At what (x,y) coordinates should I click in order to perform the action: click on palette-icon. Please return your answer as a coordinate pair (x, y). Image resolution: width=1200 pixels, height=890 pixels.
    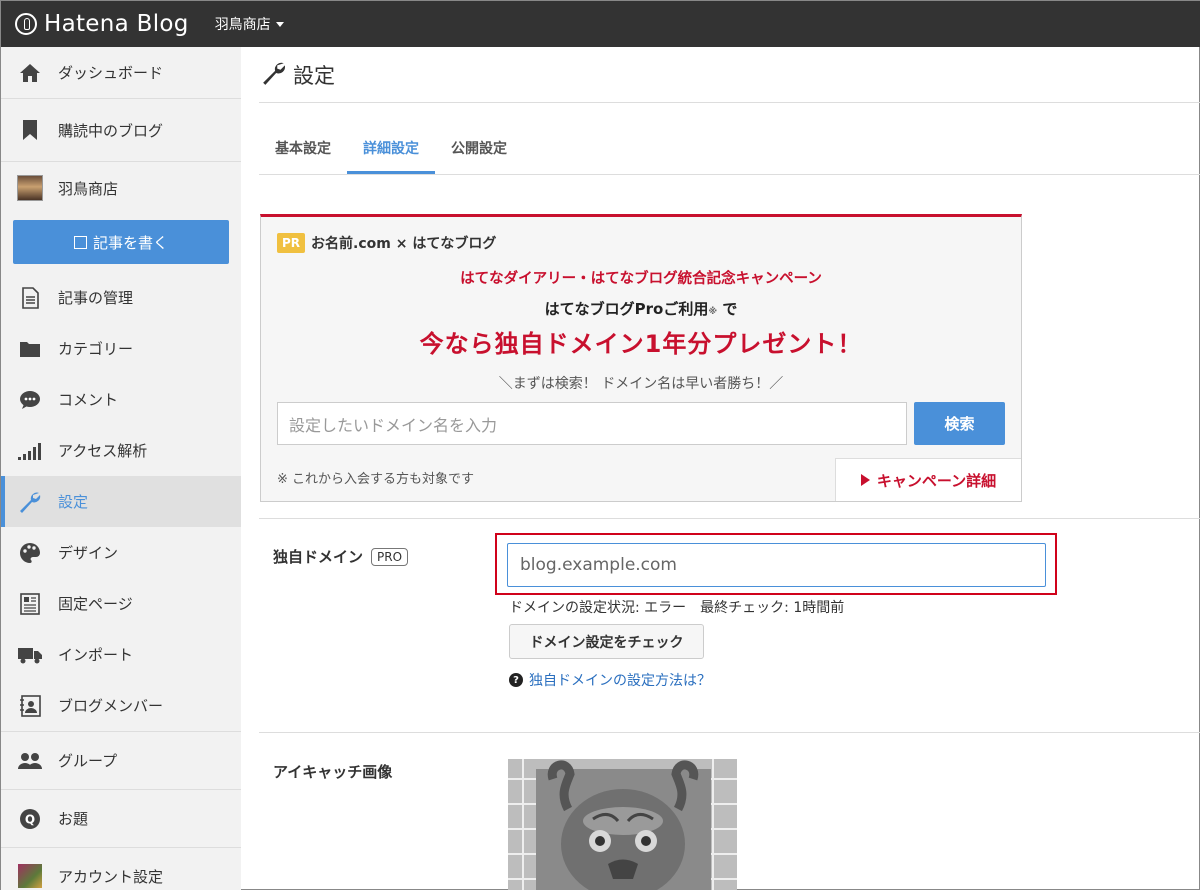
    Looking at the image, I should click on (30, 553).